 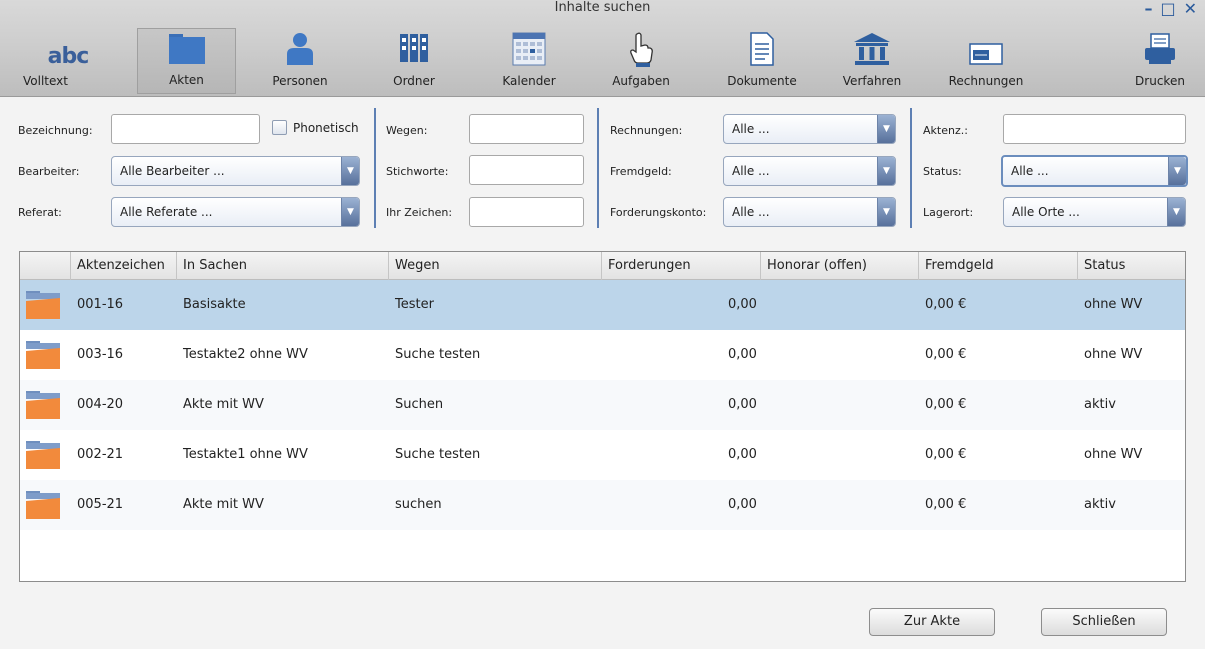 I want to click on table-row: 001-16 Basisakte Tester 0,00 0,00 € ohne WV, so click(x=602, y=305).